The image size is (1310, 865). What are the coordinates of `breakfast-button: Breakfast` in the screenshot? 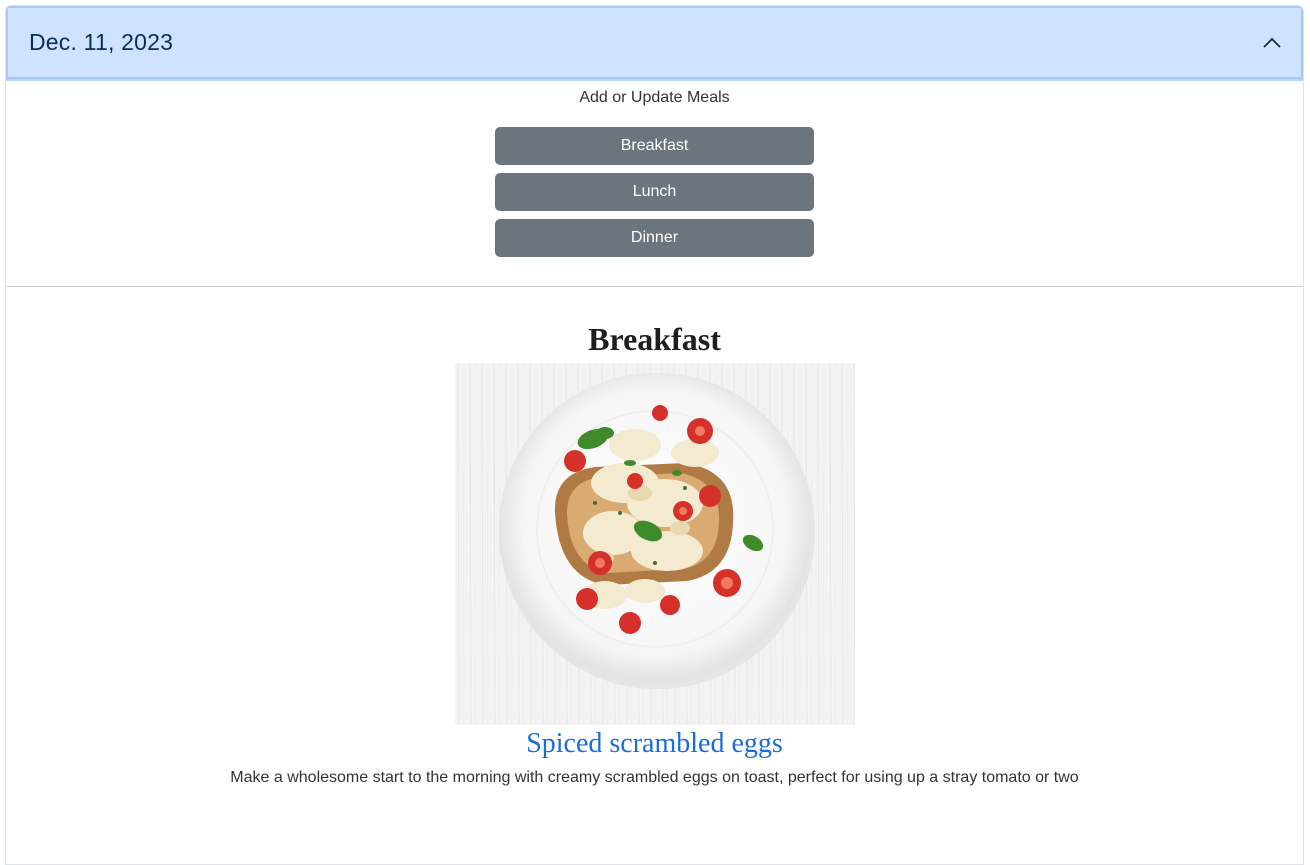 It's located at (654, 146).